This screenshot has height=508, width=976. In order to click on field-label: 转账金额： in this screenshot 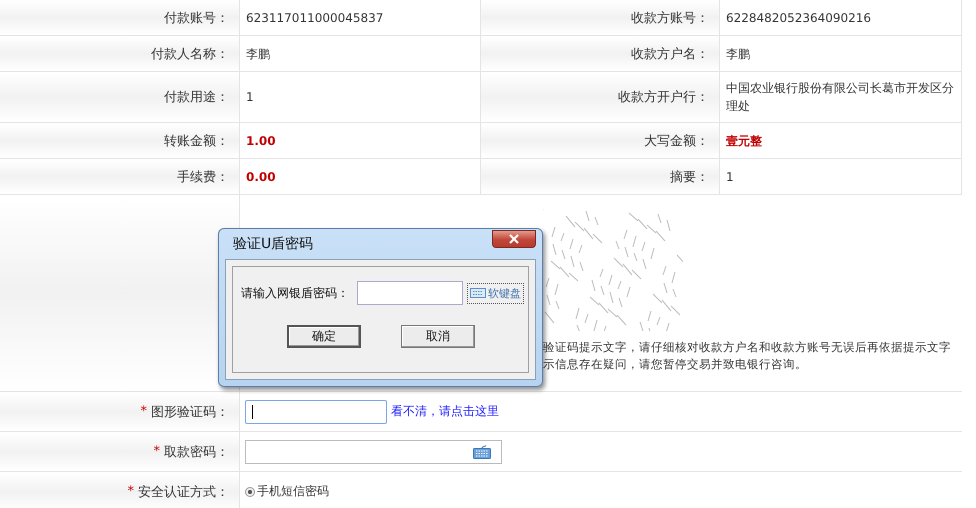, I will do `click(196, 141)`.